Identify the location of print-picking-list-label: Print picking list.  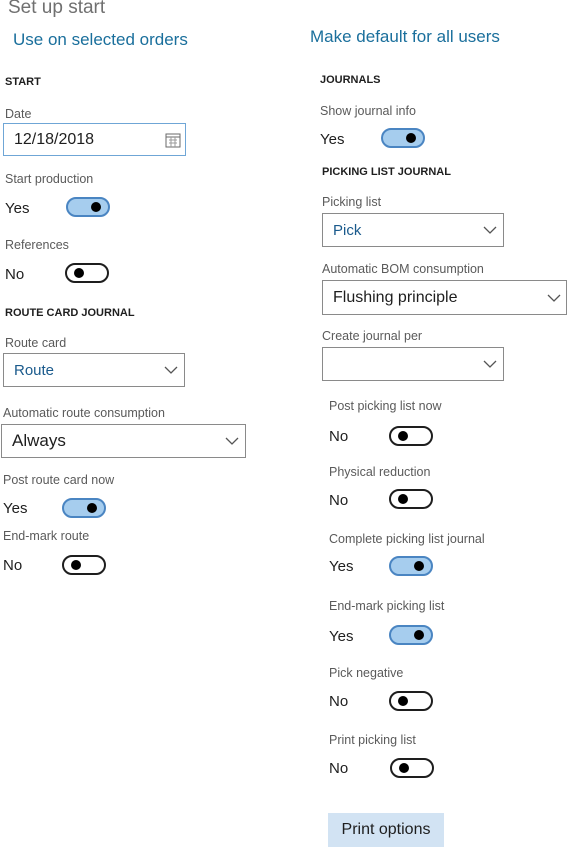
(372, 740).